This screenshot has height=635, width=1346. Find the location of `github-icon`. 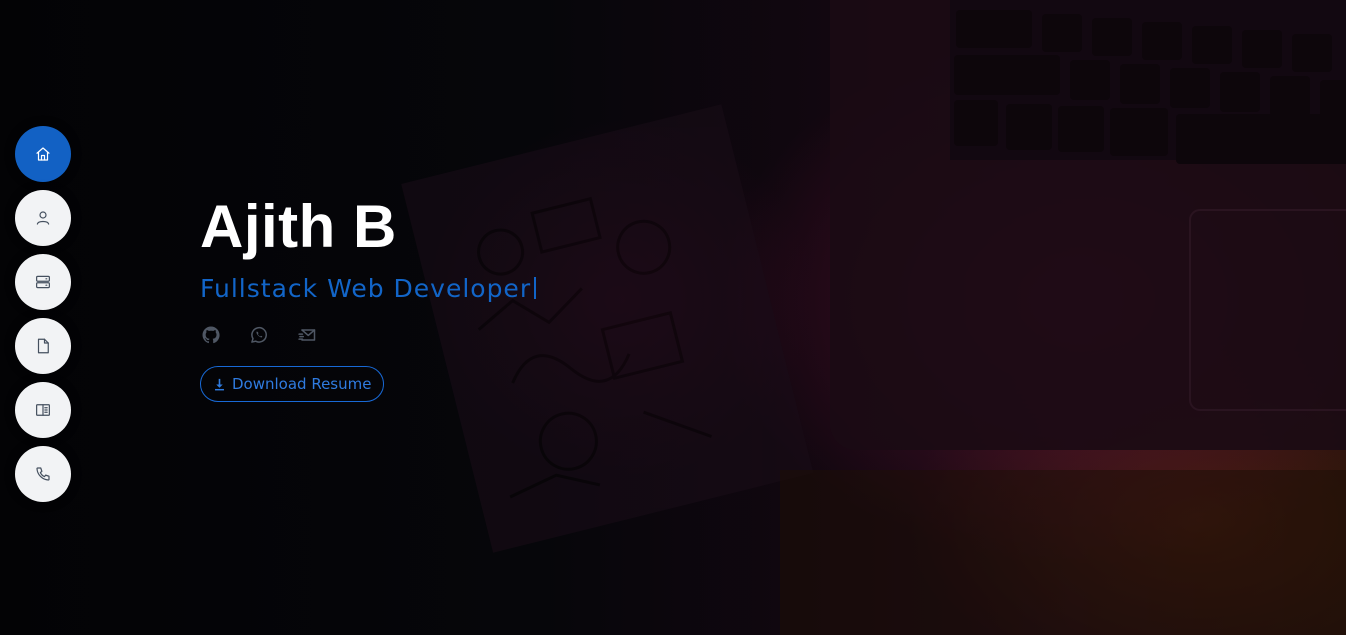

github-icon is located at coordinates (211, 335).